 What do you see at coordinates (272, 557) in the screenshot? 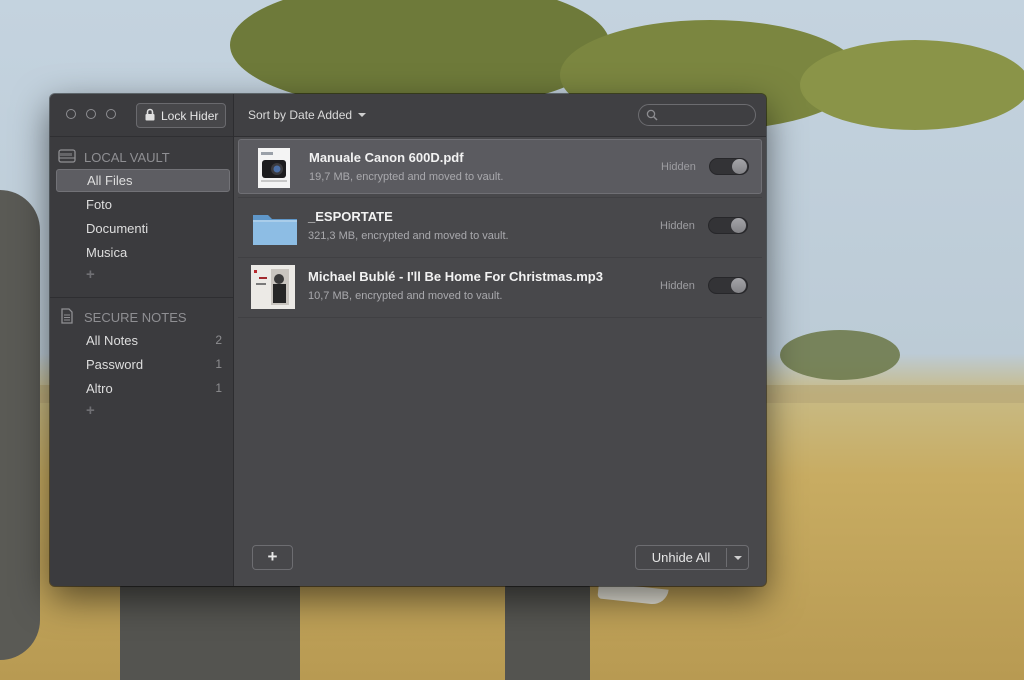
I see `add-file-button: +` at bounding box center [272, 557].